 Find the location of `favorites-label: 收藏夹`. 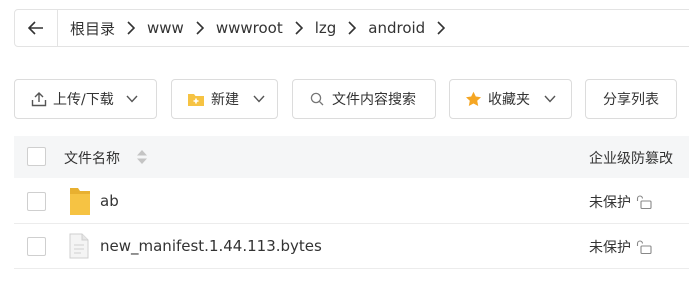

favorites-label: 收藏夹 is located at coordinates (509, 100).